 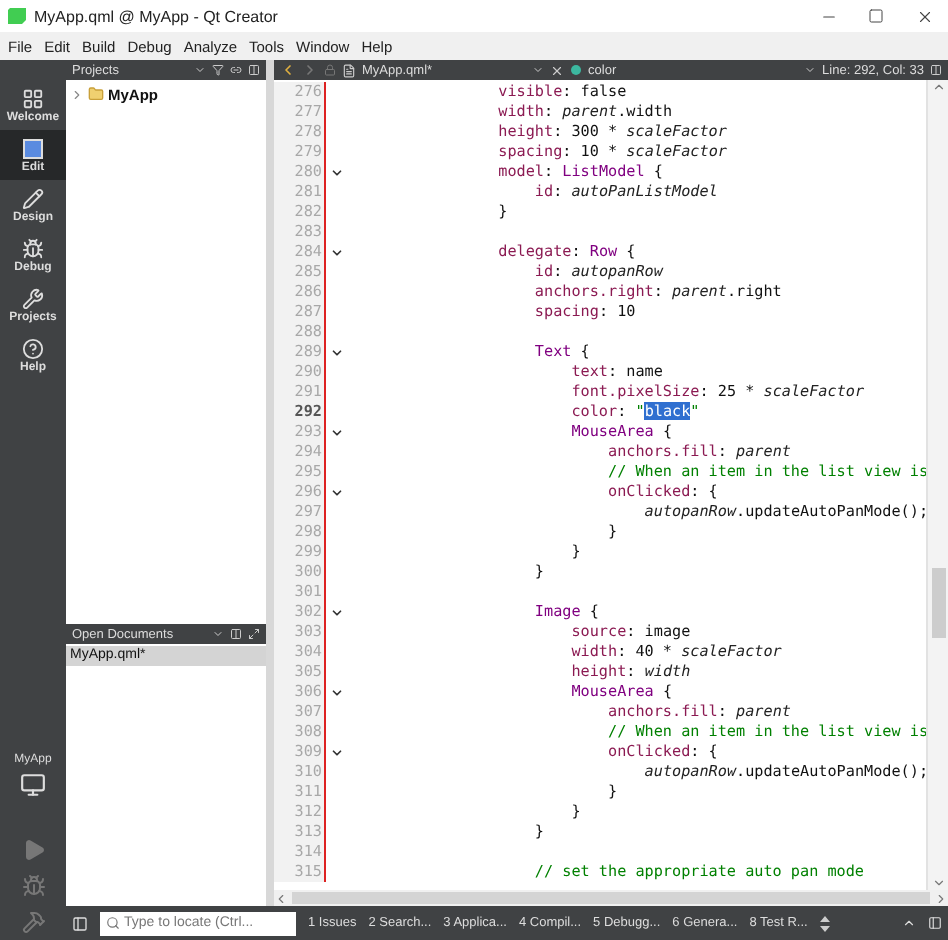 I want to click on filter-icon, so click(x=218, y=70).